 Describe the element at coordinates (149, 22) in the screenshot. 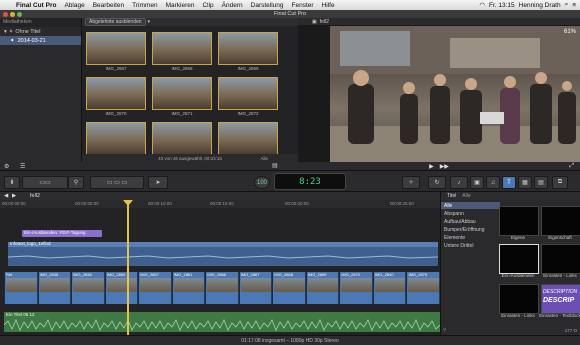

I see `chevron-down-icon: ▾` at that location.